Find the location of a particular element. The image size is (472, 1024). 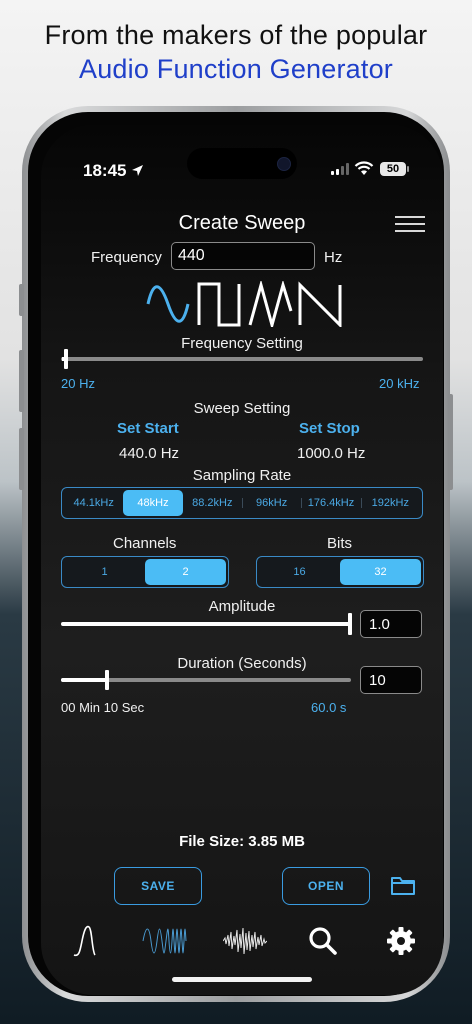

duration-input is located at coordinates (391, 680).